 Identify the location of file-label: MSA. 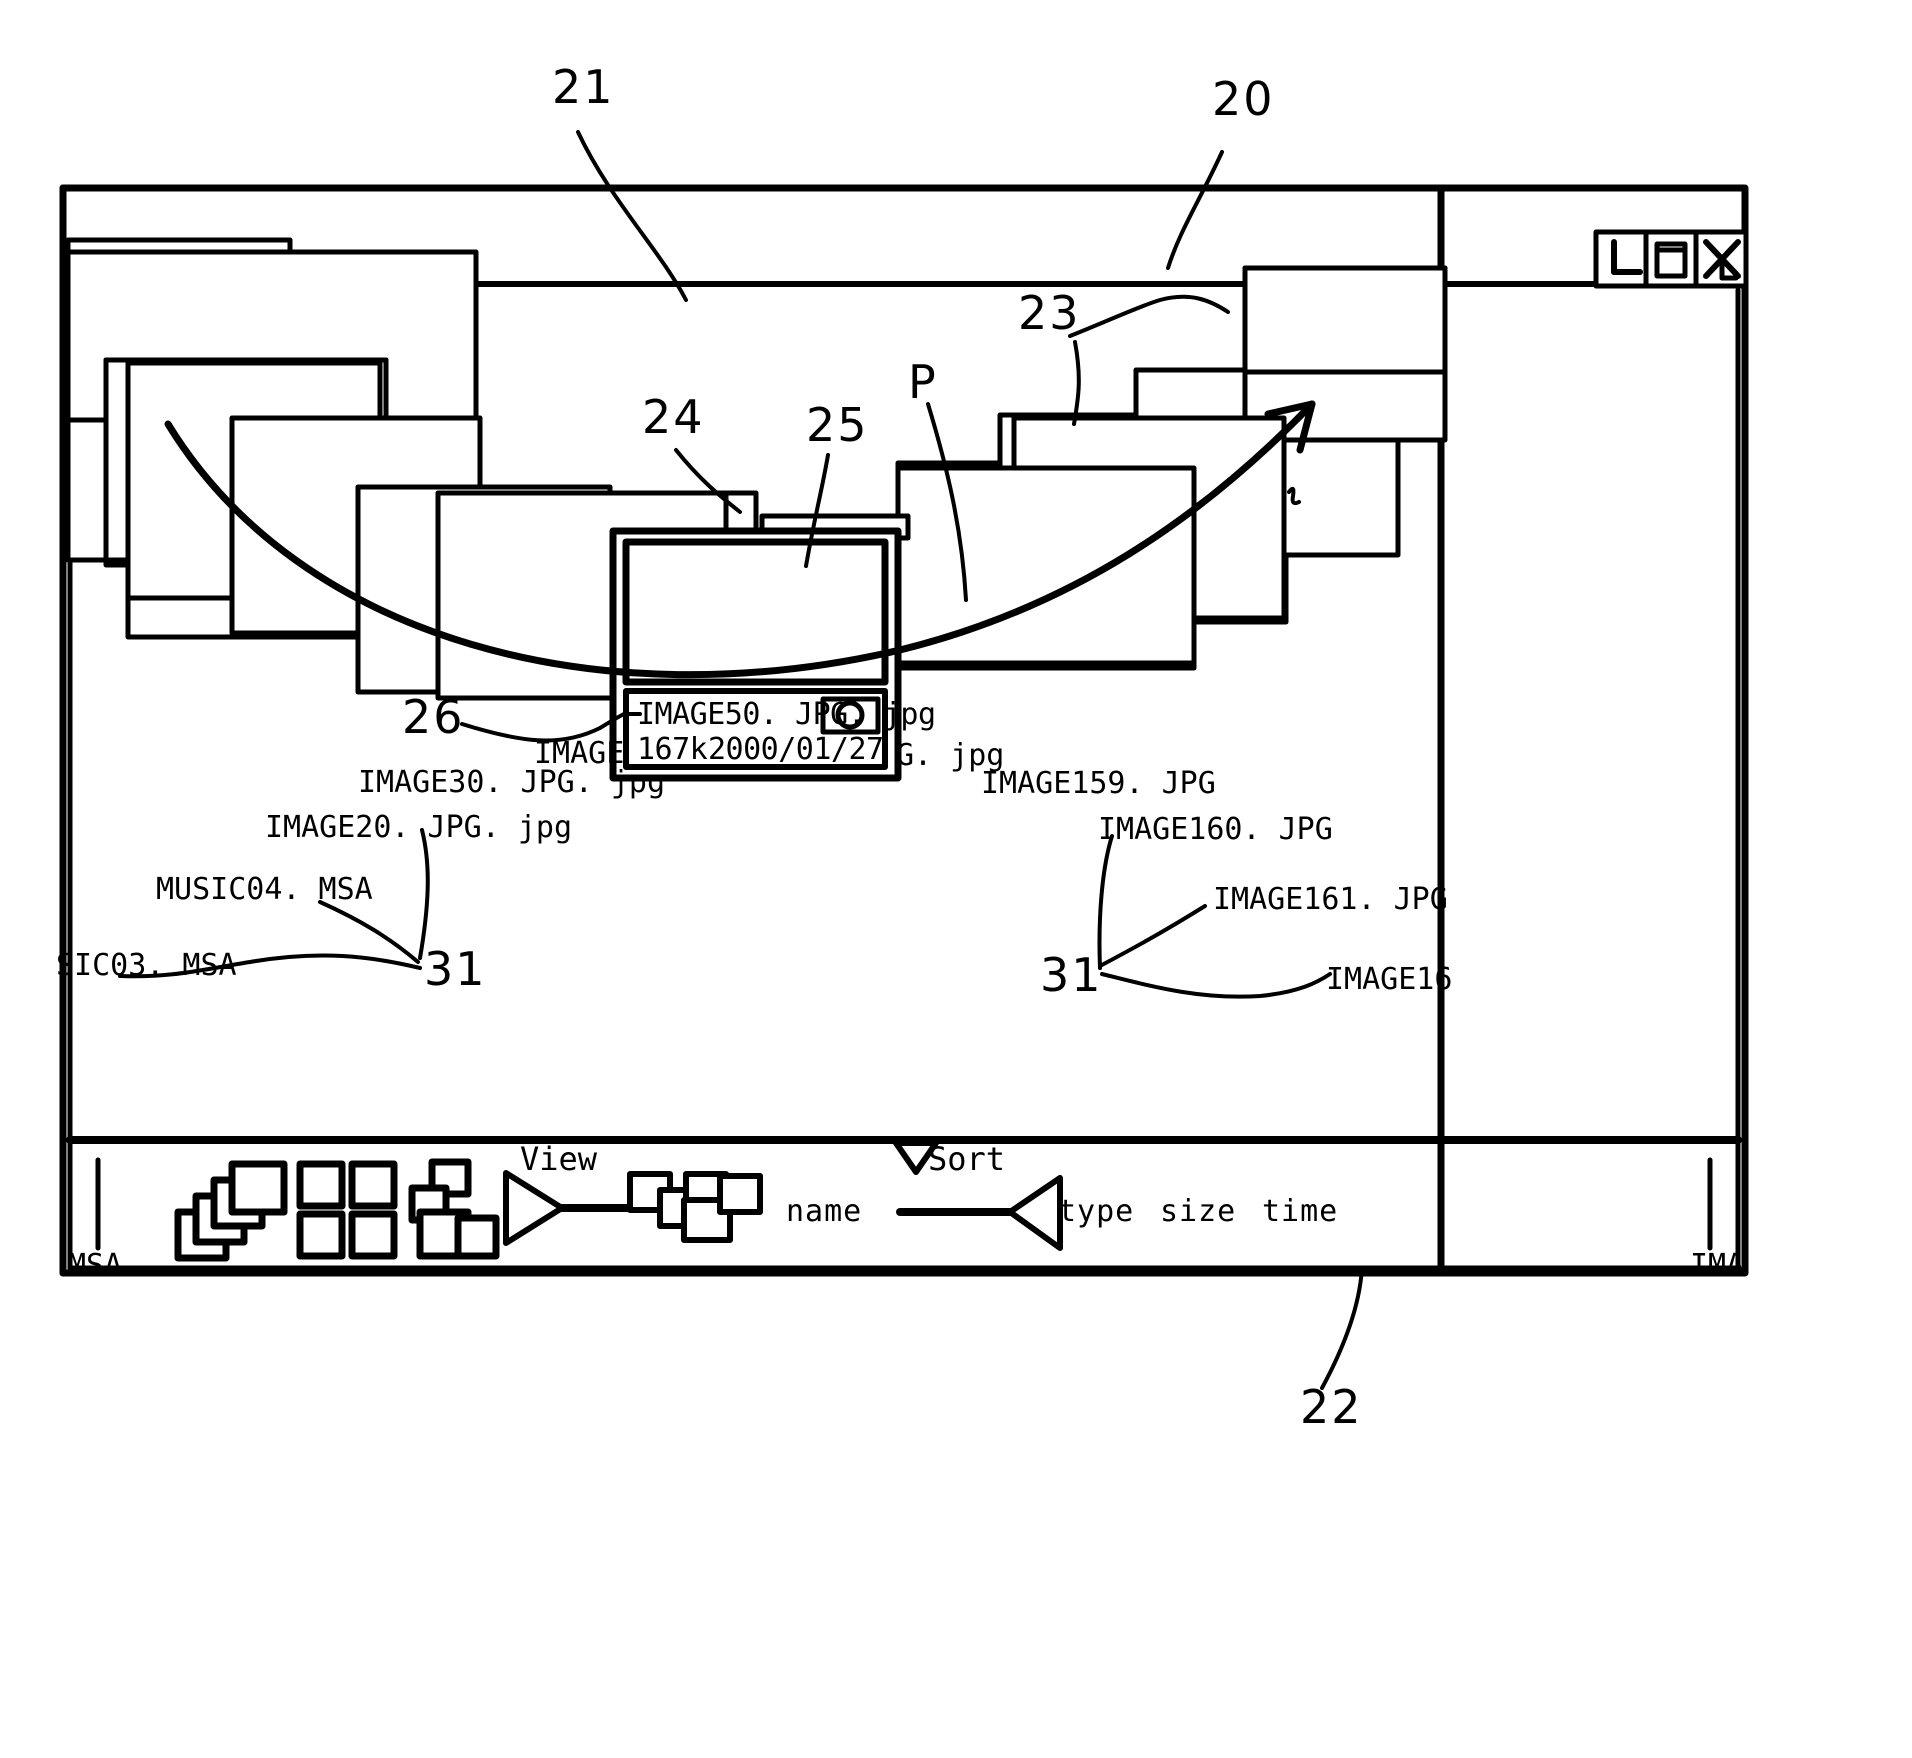
(95, 1265).